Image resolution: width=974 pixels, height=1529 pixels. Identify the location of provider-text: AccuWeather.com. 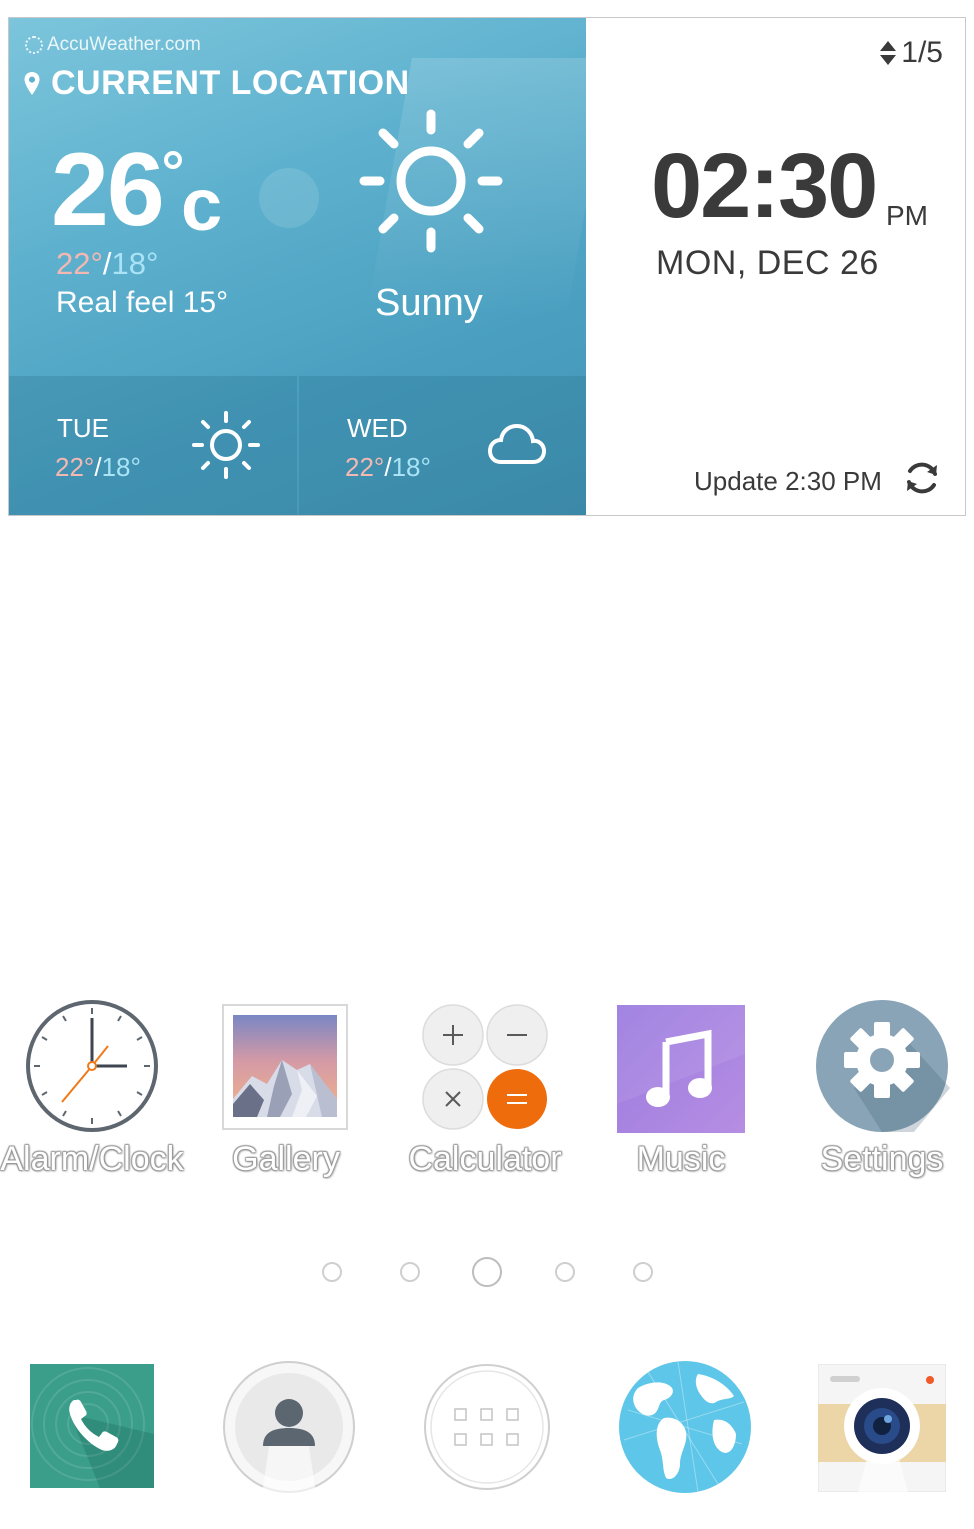
(124, 44).